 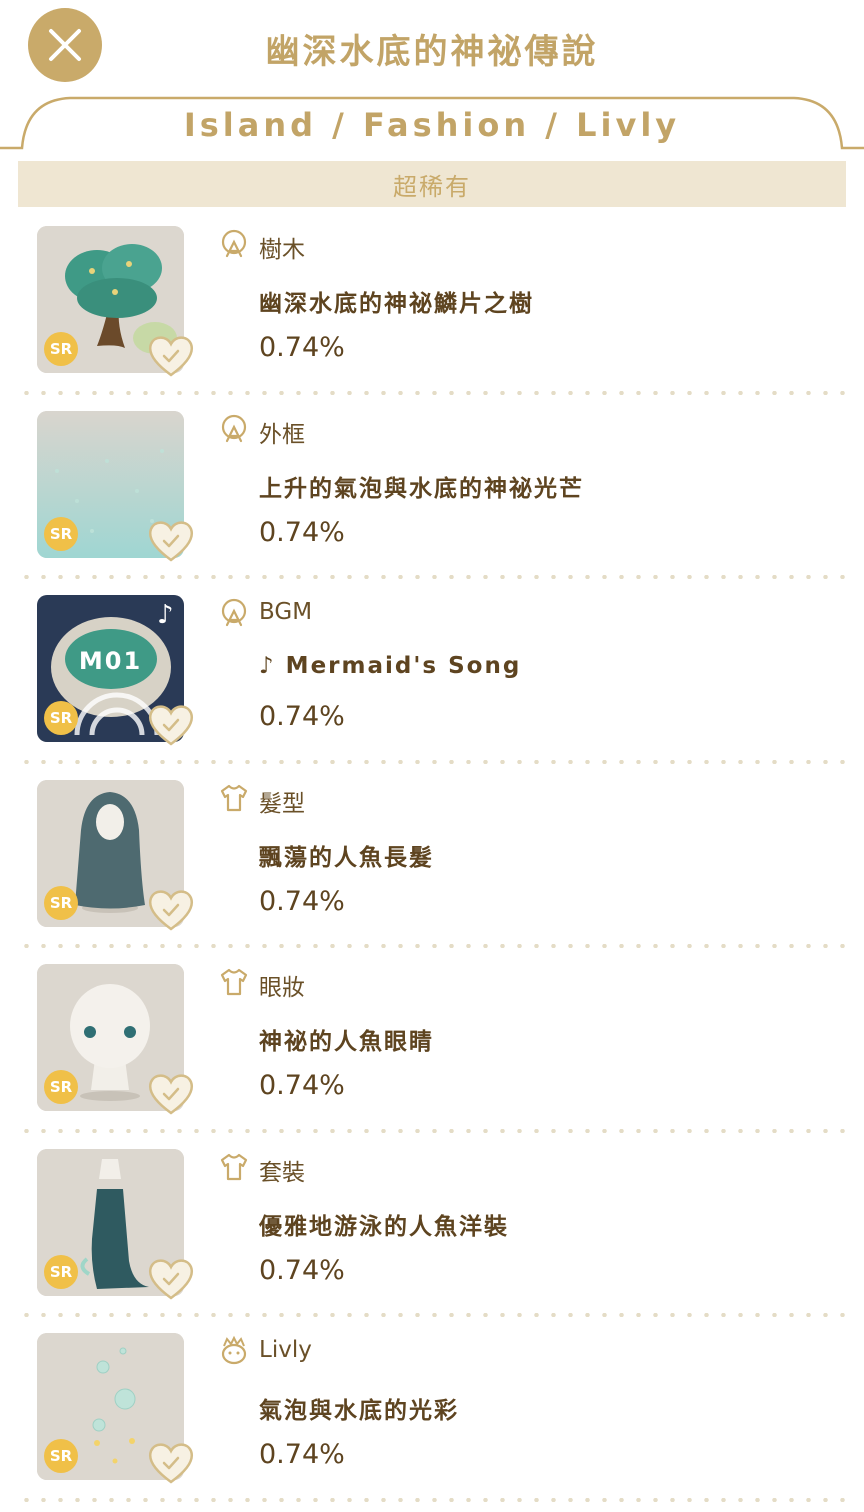 I want to click on header: 幽深水底的神祕傳說, so click(x=432, y=48).